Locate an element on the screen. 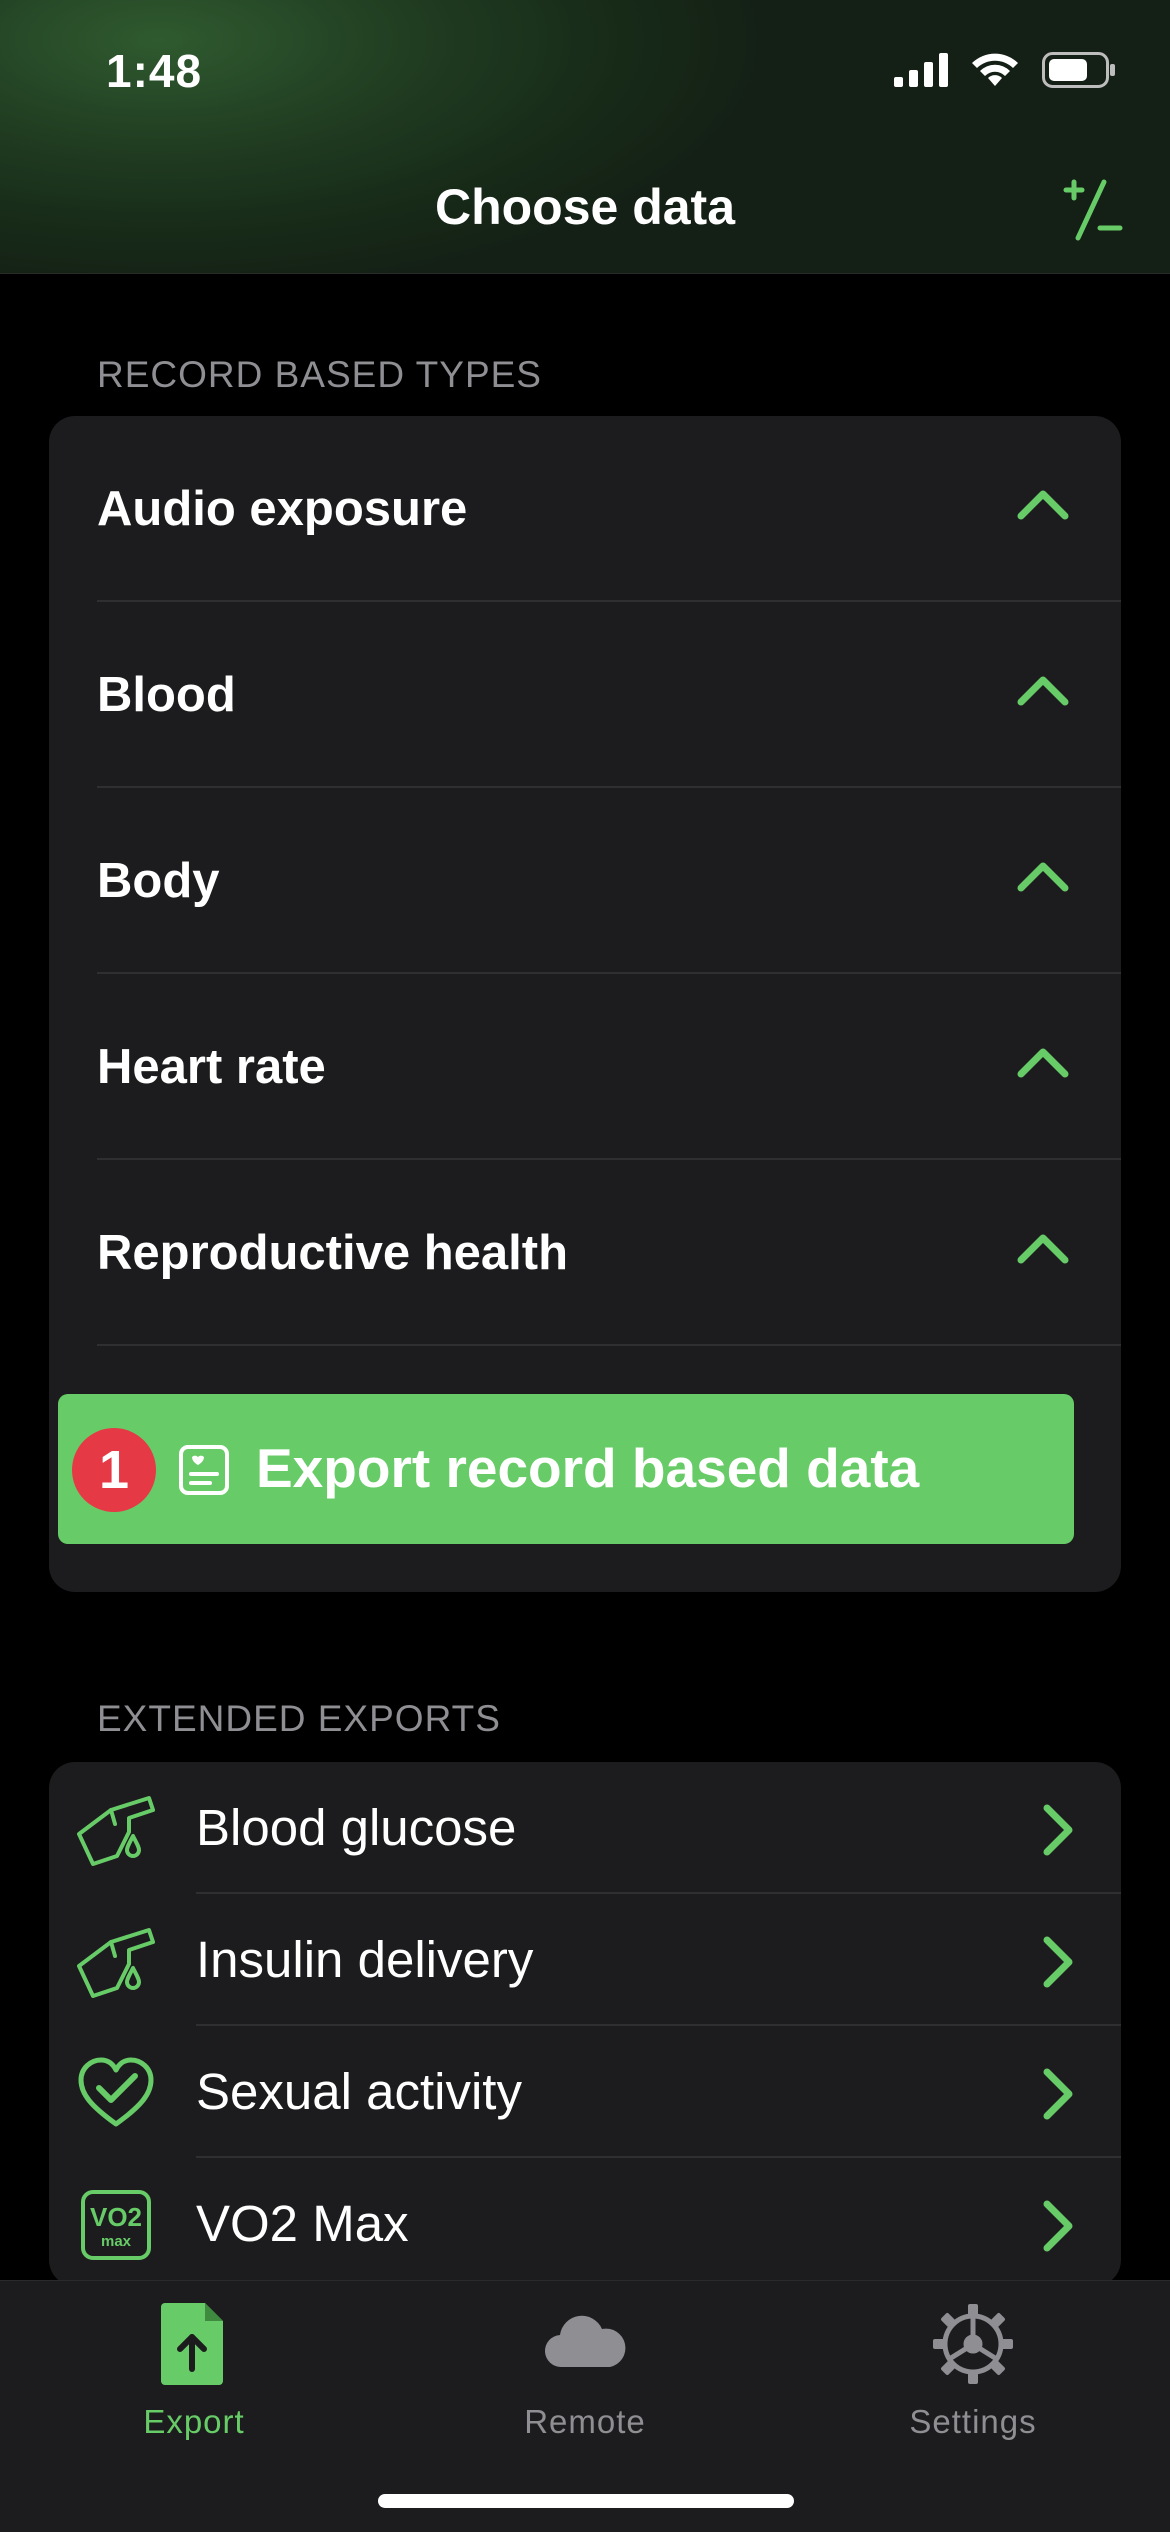  tab-remote: Remote is located at coordinates (585, 2384).